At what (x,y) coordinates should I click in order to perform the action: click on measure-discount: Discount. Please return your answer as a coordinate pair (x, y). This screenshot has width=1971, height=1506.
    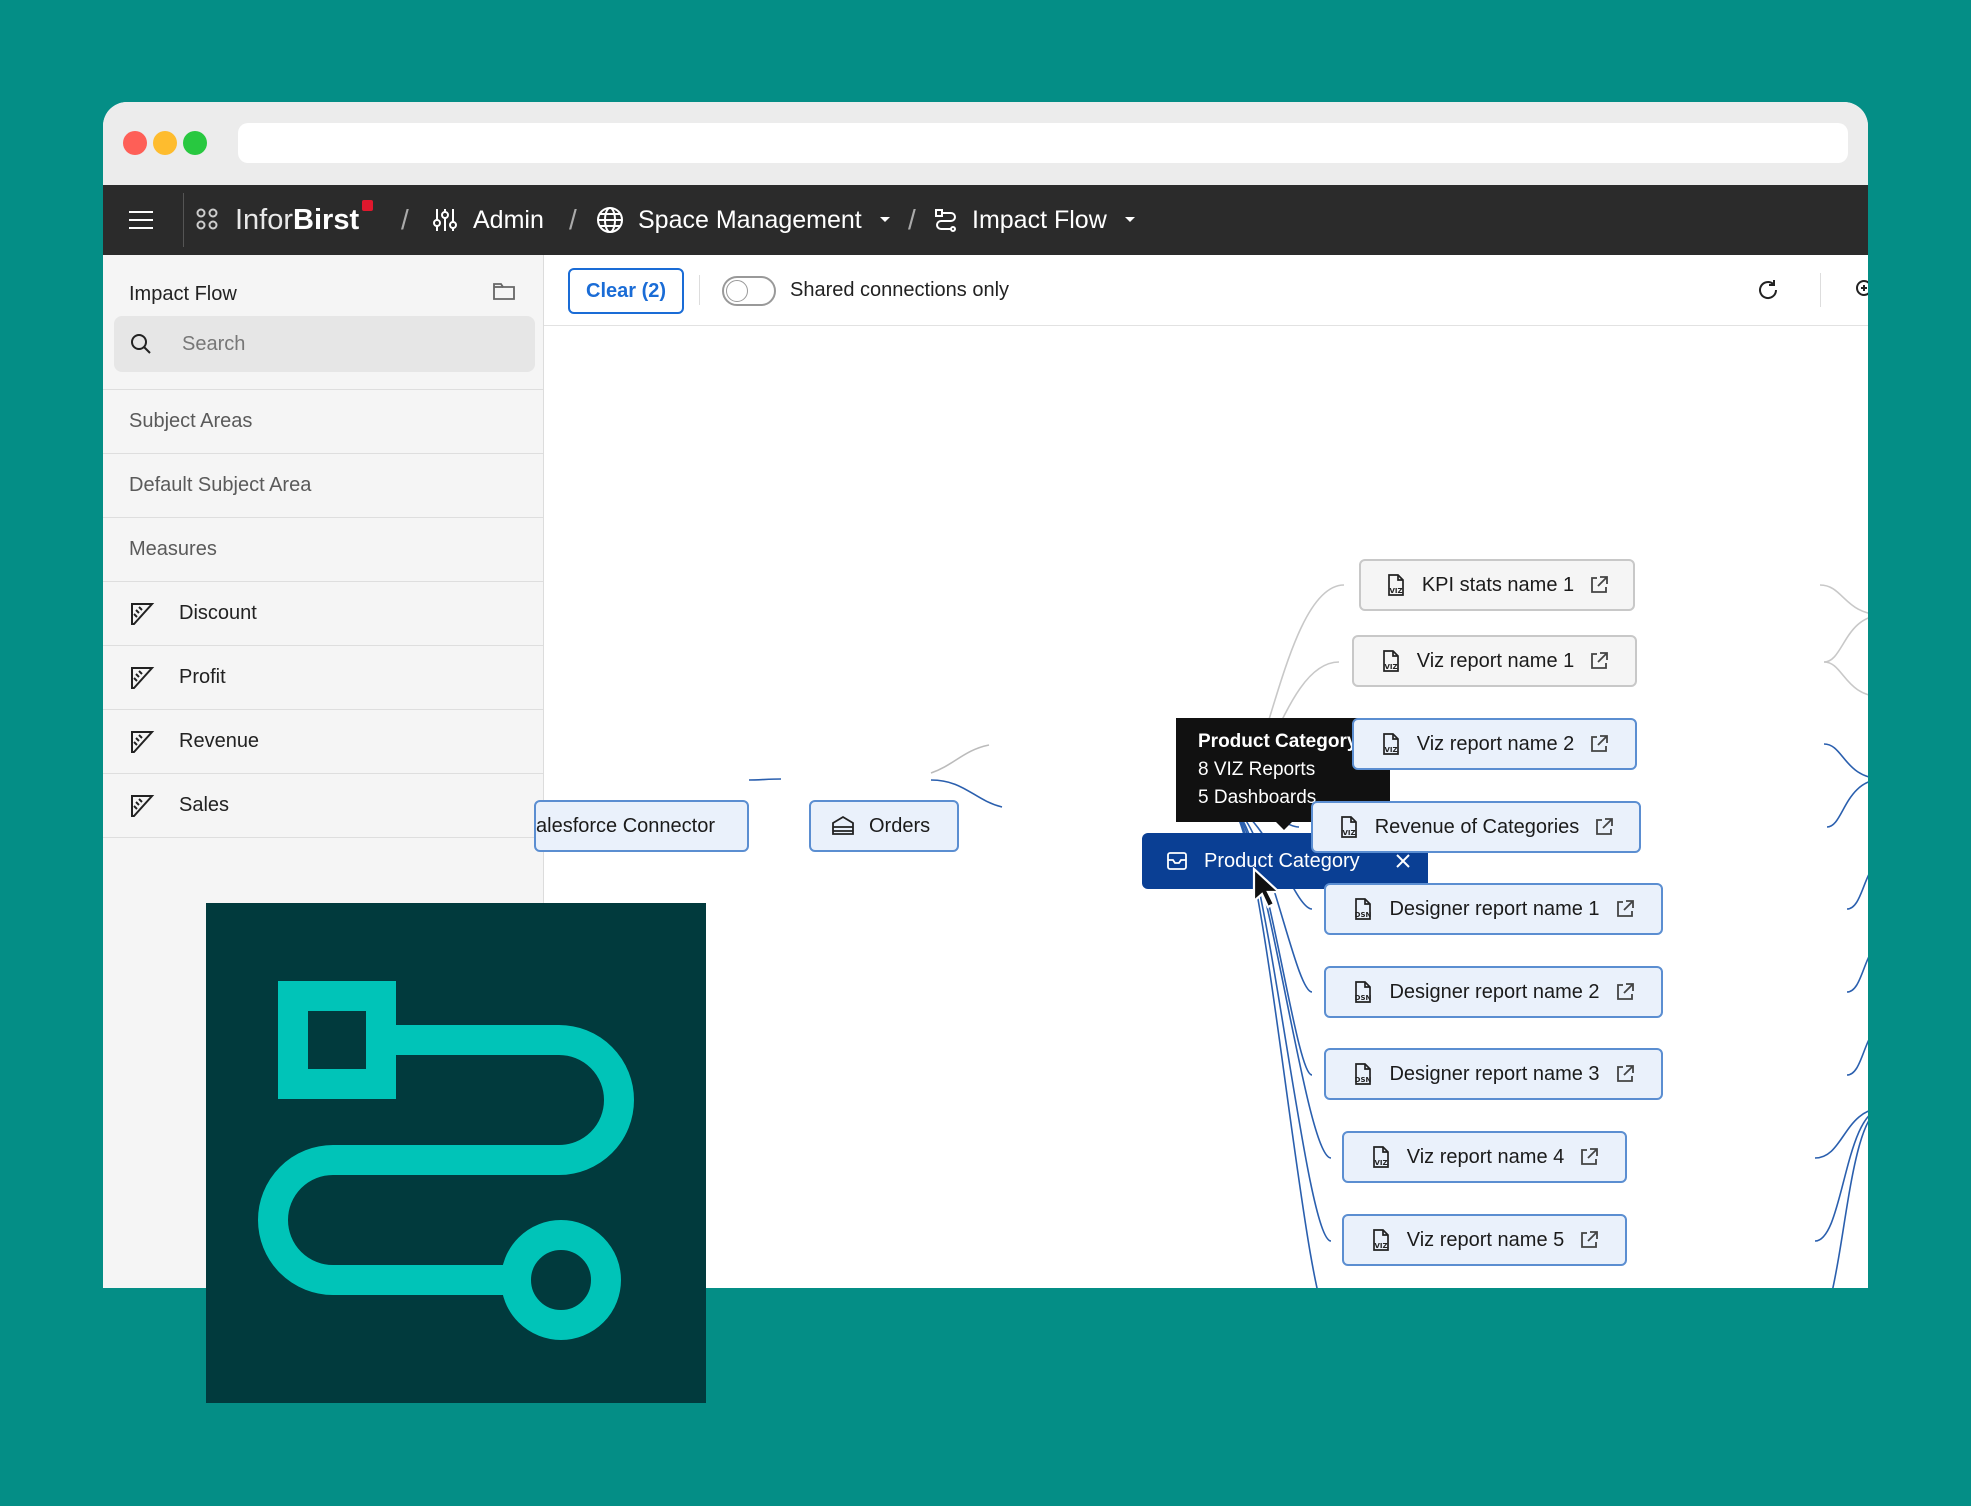
    Looking at the image, I should click on (323, 614).